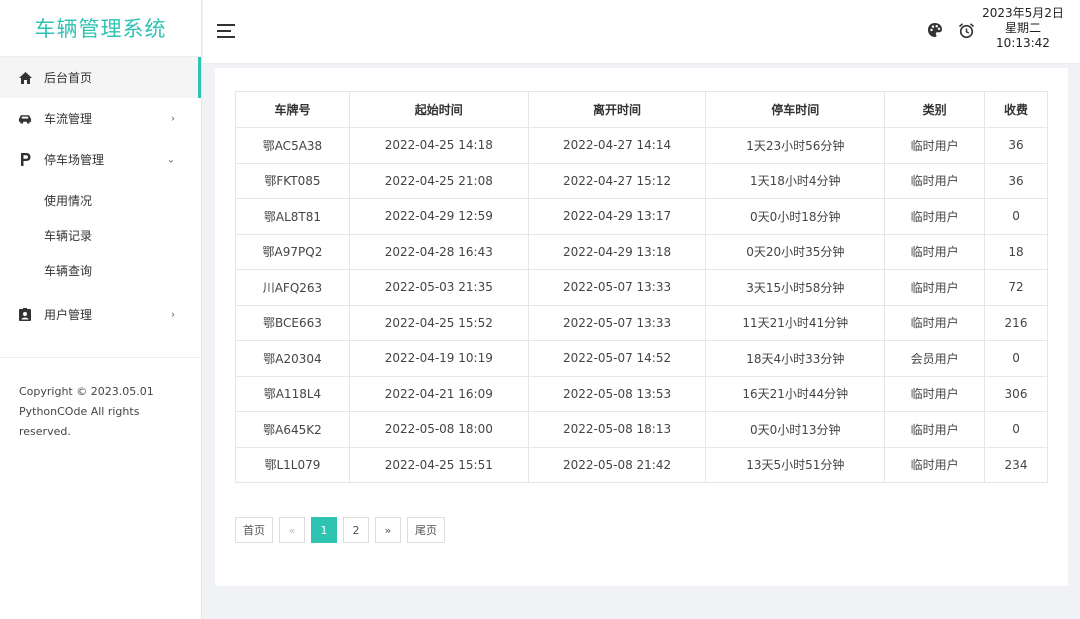 The image size is (1080, 619). I want to click on current-time: 10:13:42, so click(1023, 43).